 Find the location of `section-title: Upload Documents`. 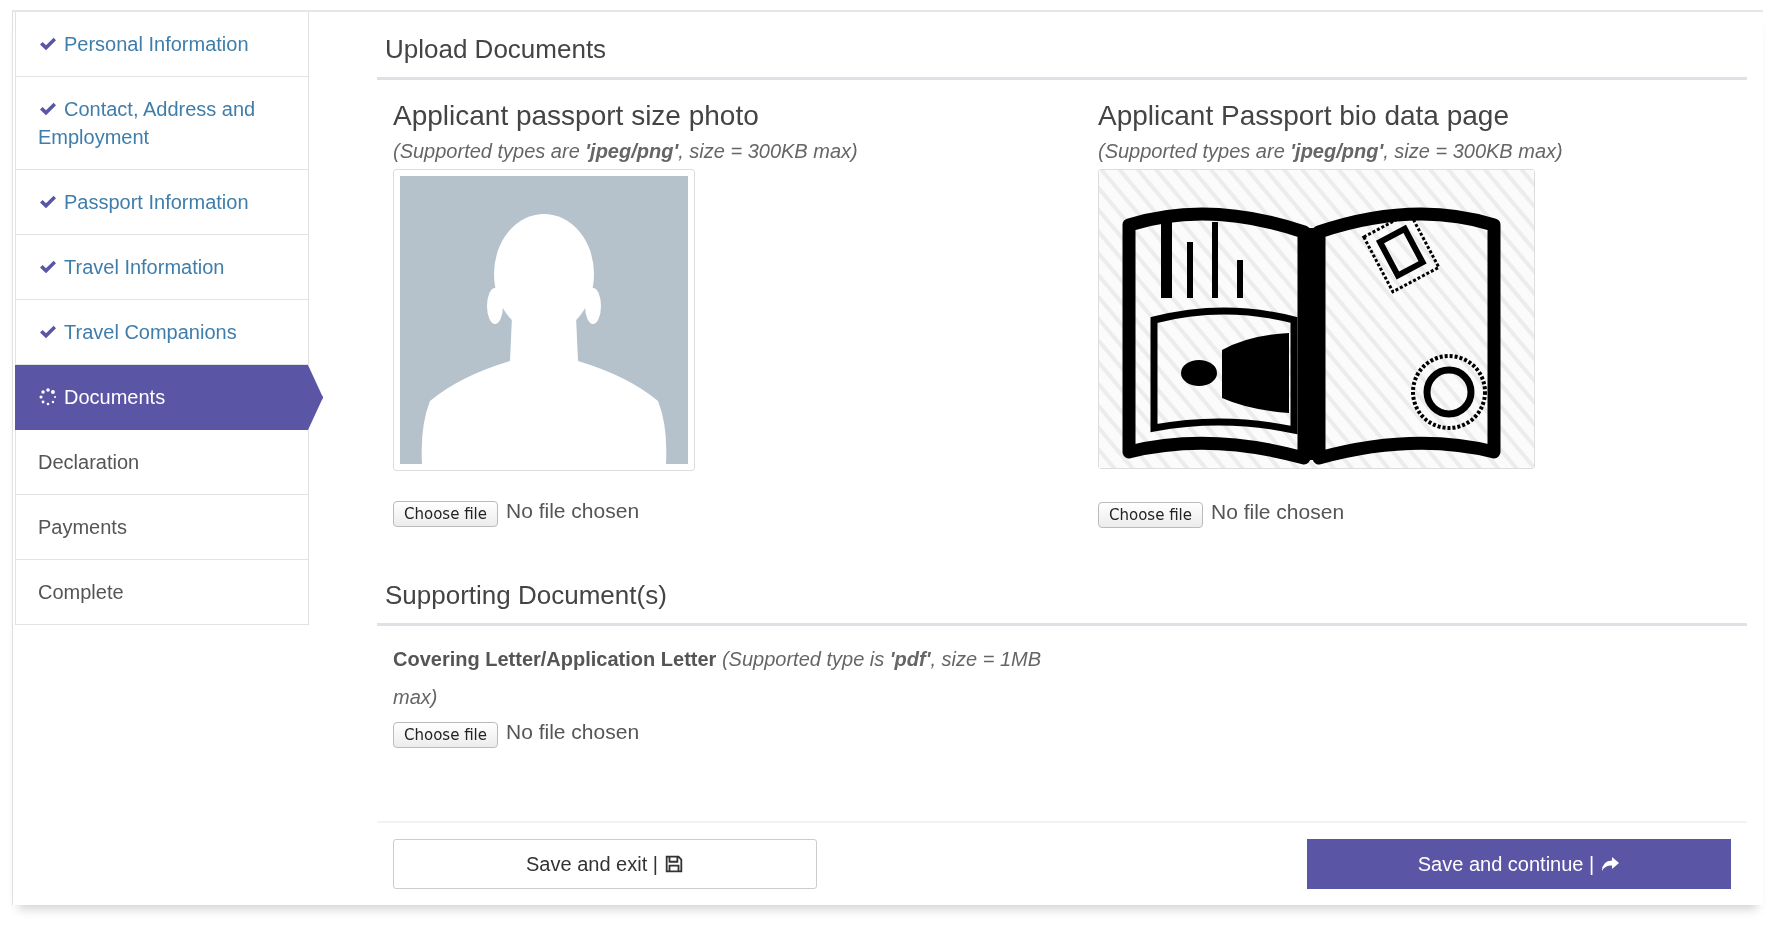

section-title: Upload Documents is located at coordinates (1062, 46).